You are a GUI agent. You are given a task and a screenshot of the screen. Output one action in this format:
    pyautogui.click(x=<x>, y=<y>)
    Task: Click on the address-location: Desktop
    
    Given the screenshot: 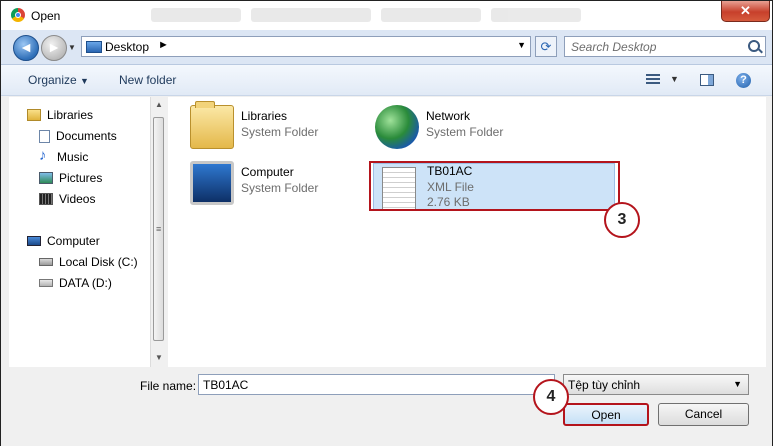 What is the action you would take?
    pyautogui.click(x=127, y=47)
    